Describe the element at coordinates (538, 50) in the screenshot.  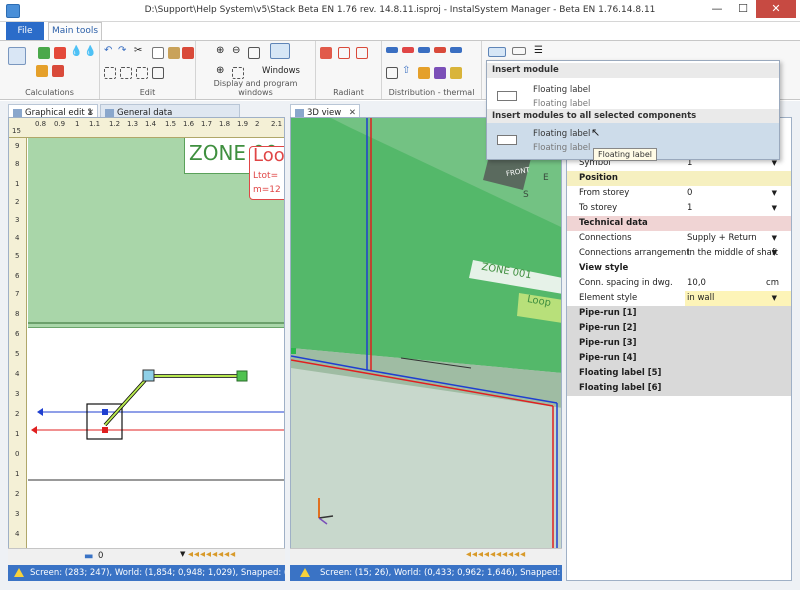
I see `list-icon: ☰` at that location.